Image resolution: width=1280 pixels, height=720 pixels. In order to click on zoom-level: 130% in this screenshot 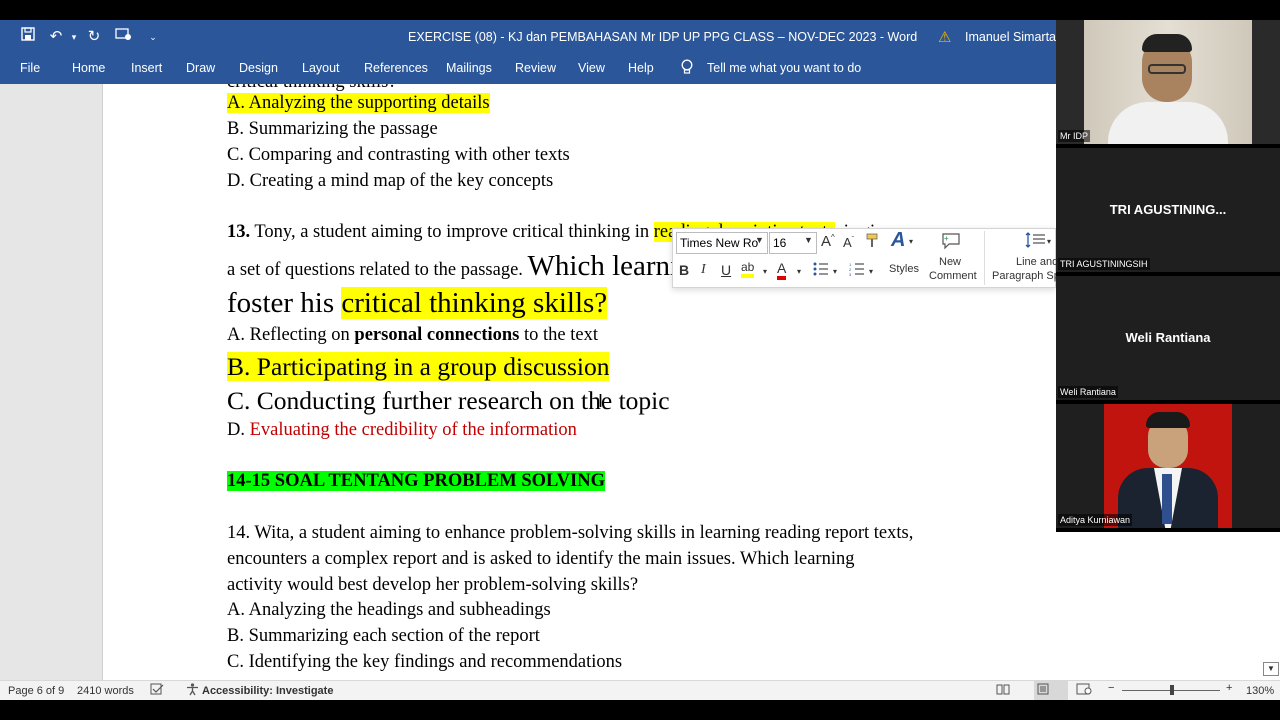, I will do `click(1260, 691)`.